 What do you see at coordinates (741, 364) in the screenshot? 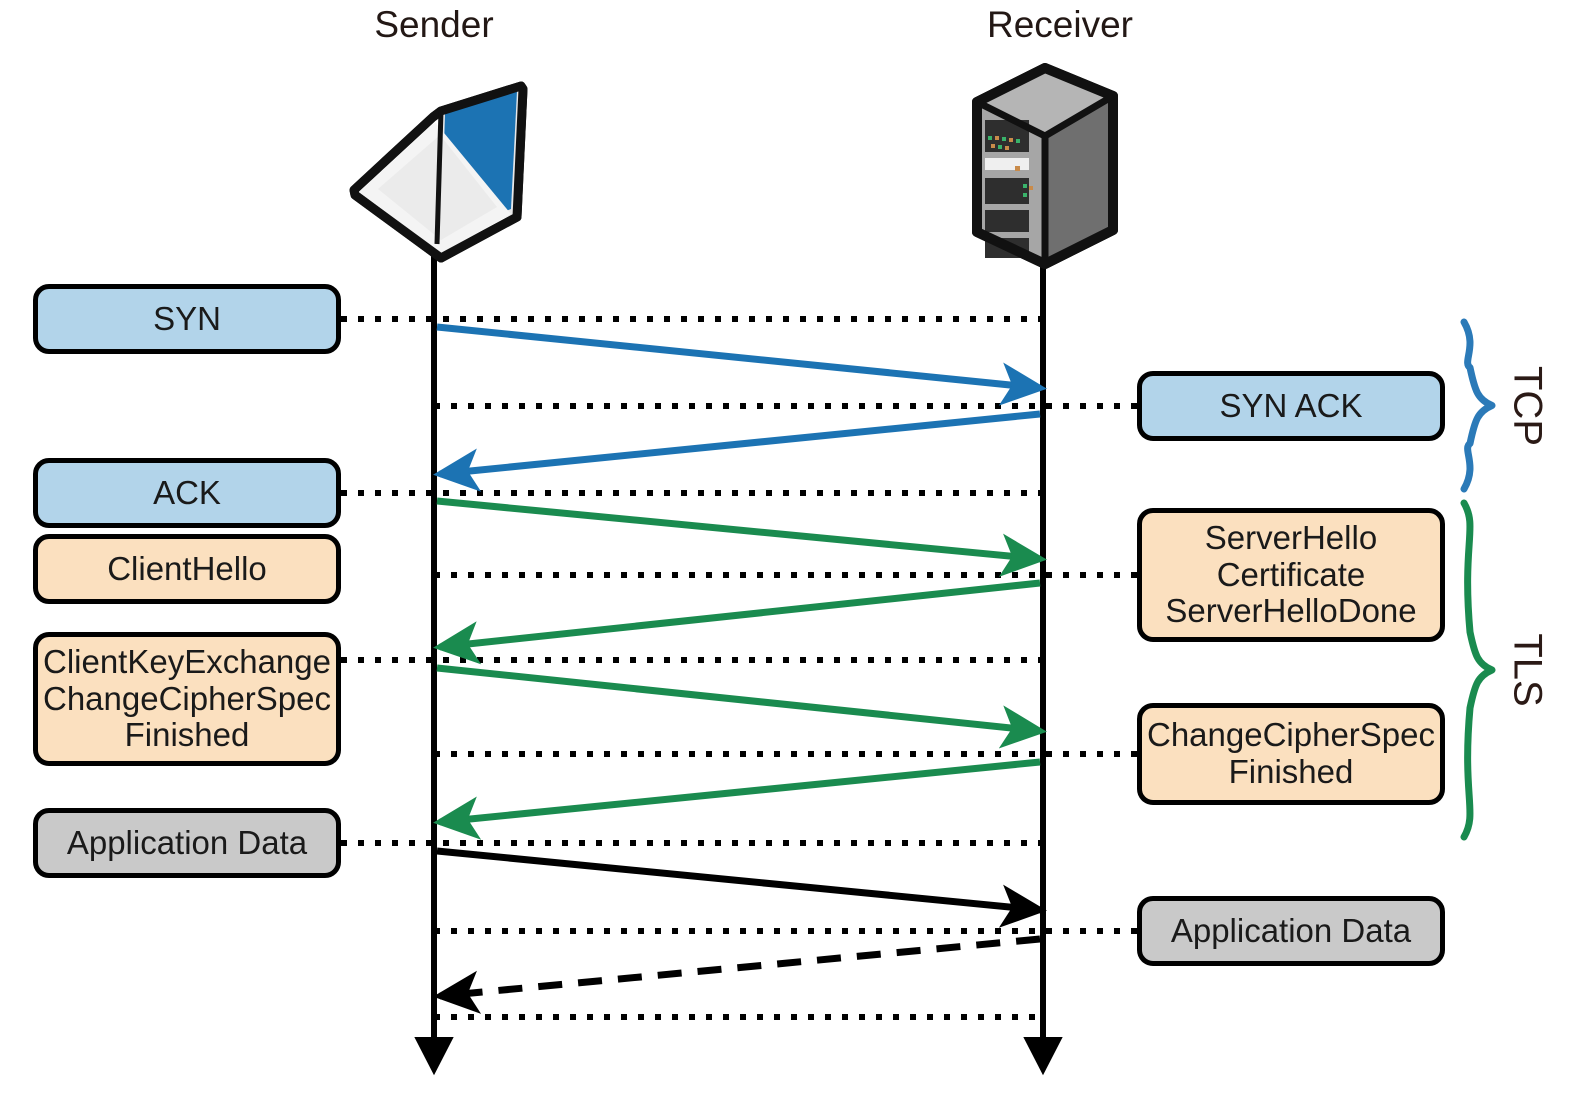
I see `arrow-syn` at bounding box center [741, 364].